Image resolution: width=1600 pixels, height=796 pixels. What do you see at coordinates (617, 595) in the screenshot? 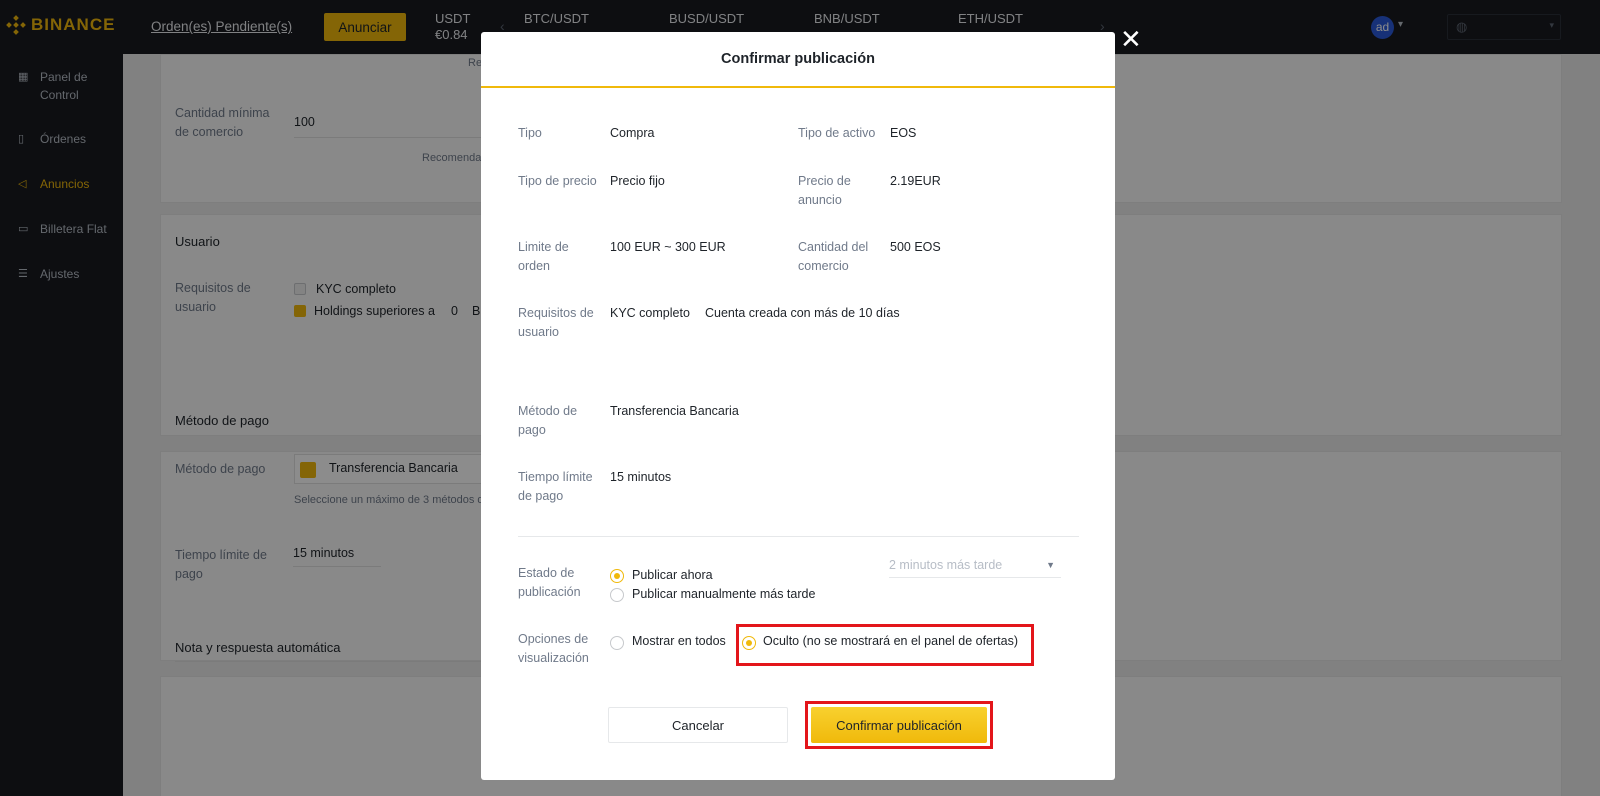
I see `publish-later-radio` at bounding box center [617, 595].